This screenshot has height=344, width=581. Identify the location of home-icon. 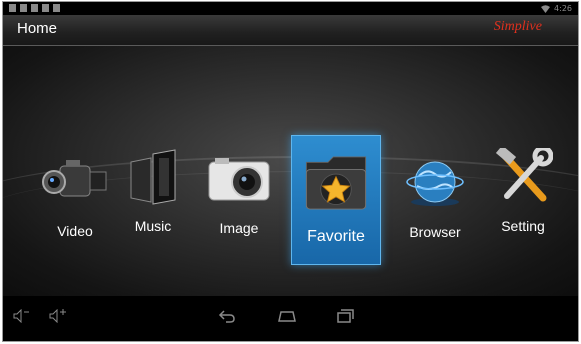
(287, 316).